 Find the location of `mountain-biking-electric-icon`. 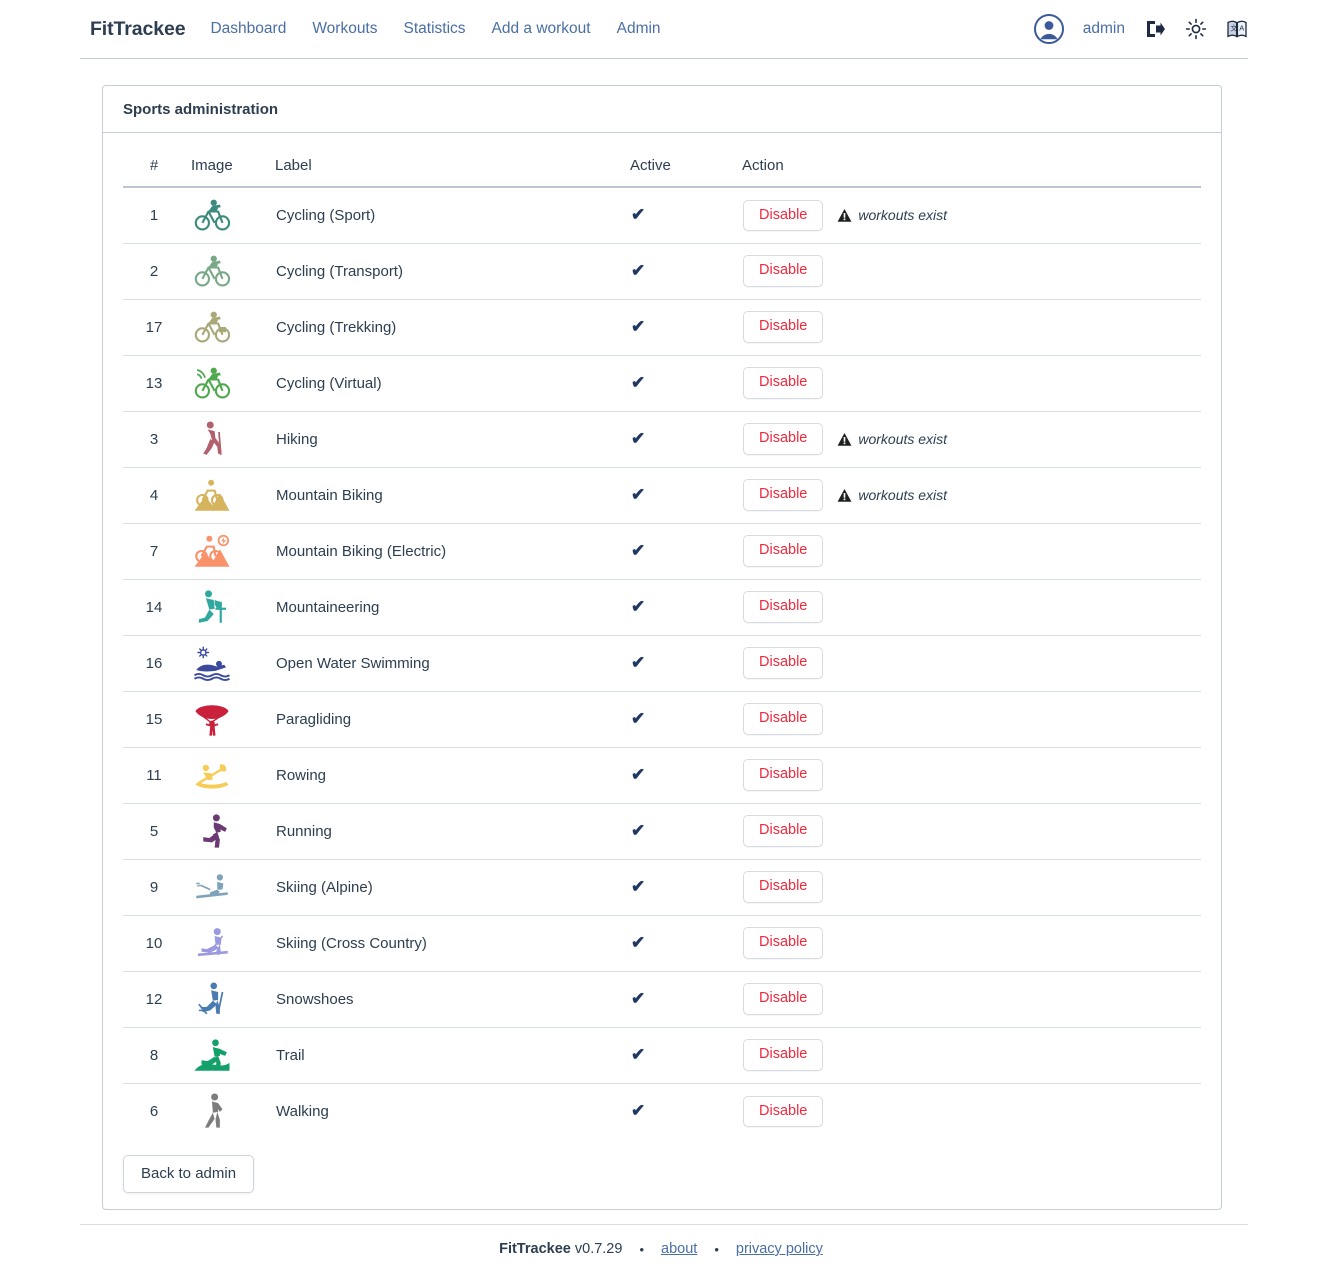

mountain-biking-electric-icon is located at coordinates (230, 551).